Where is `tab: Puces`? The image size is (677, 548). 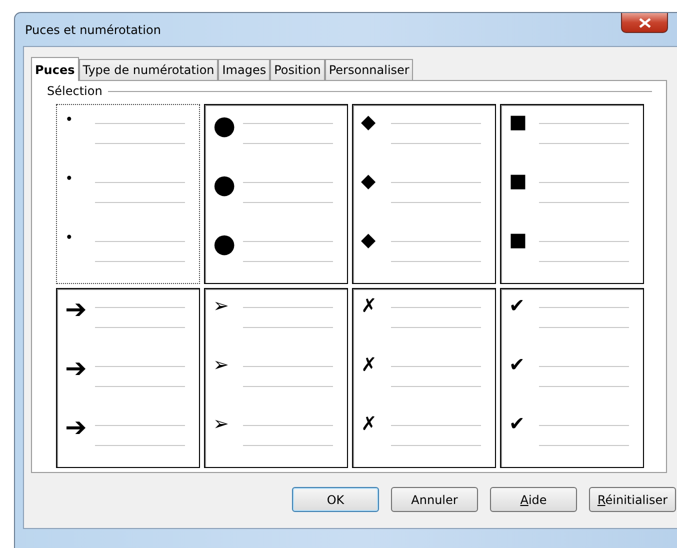
tab: Puces is located at coordinates (55, 69).